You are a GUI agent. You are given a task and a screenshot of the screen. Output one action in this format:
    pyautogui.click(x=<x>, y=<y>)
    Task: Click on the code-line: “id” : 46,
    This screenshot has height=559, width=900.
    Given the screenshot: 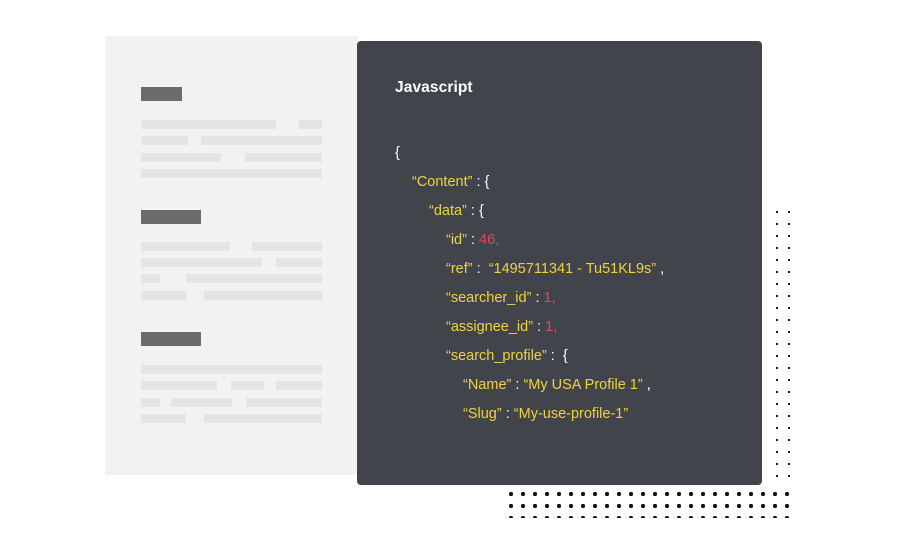 What is the action you would take?
    pyautogui.click(x=570, y=240)
    